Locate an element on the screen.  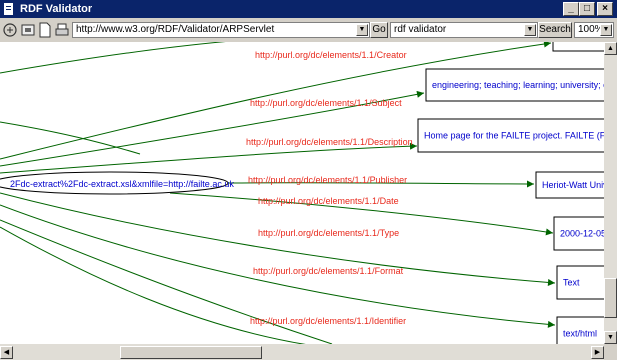
maximize-icon: □ is located at coordinates (587, 8).